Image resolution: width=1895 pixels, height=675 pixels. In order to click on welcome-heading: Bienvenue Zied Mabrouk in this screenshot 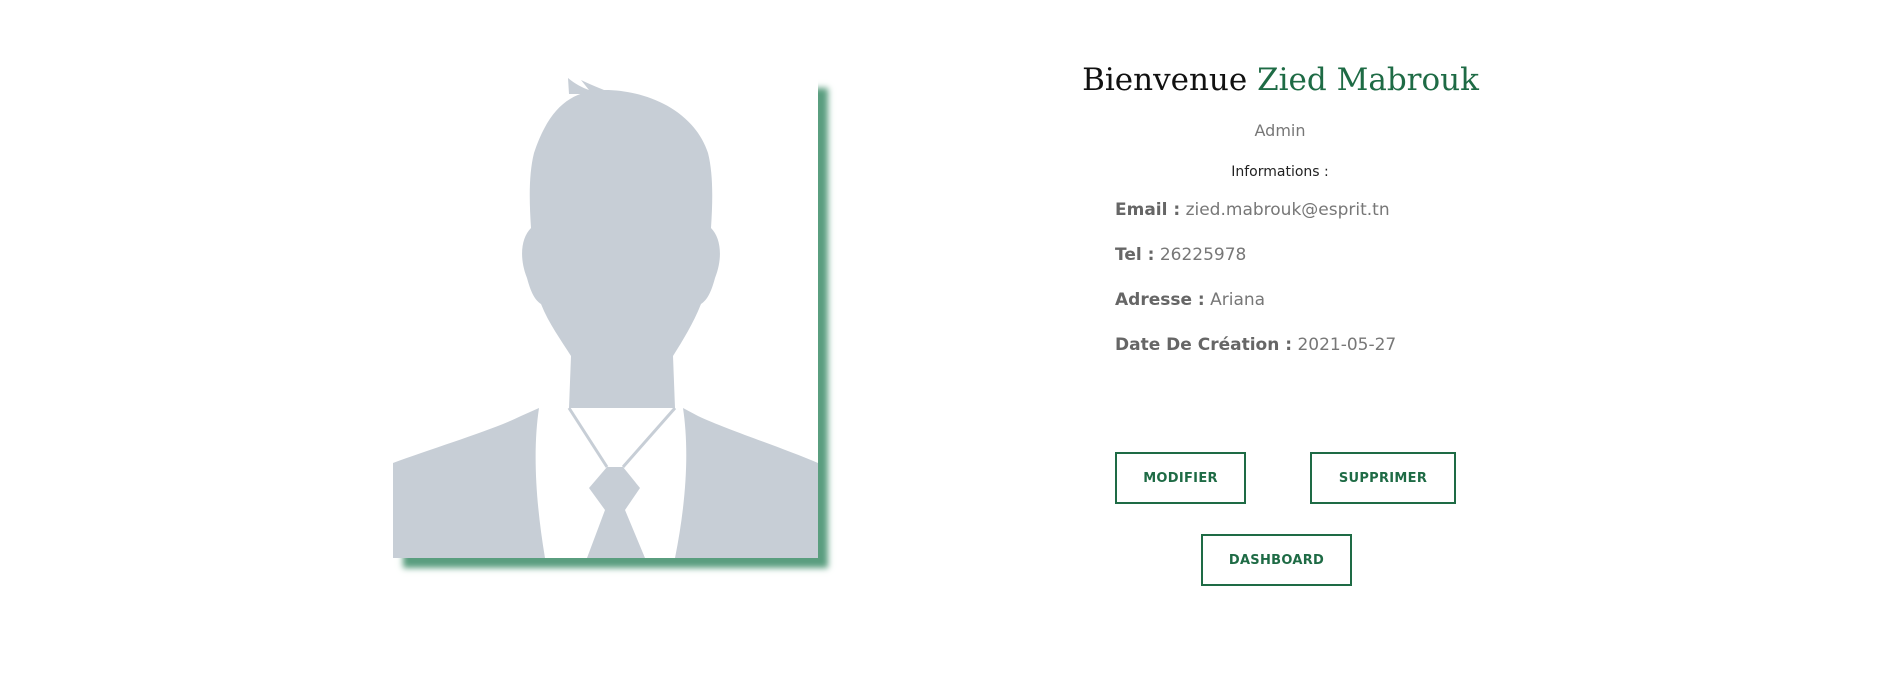, I will do `click(1280, 80)`.